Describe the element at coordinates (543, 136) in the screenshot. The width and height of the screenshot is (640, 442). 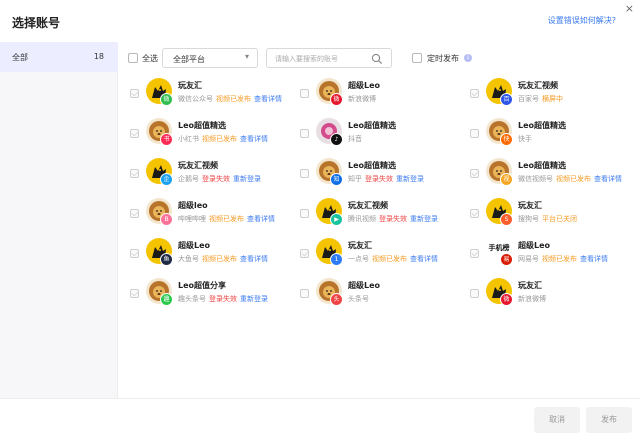
I see `account-card: 快 Leo超值精选 快手` at that location.